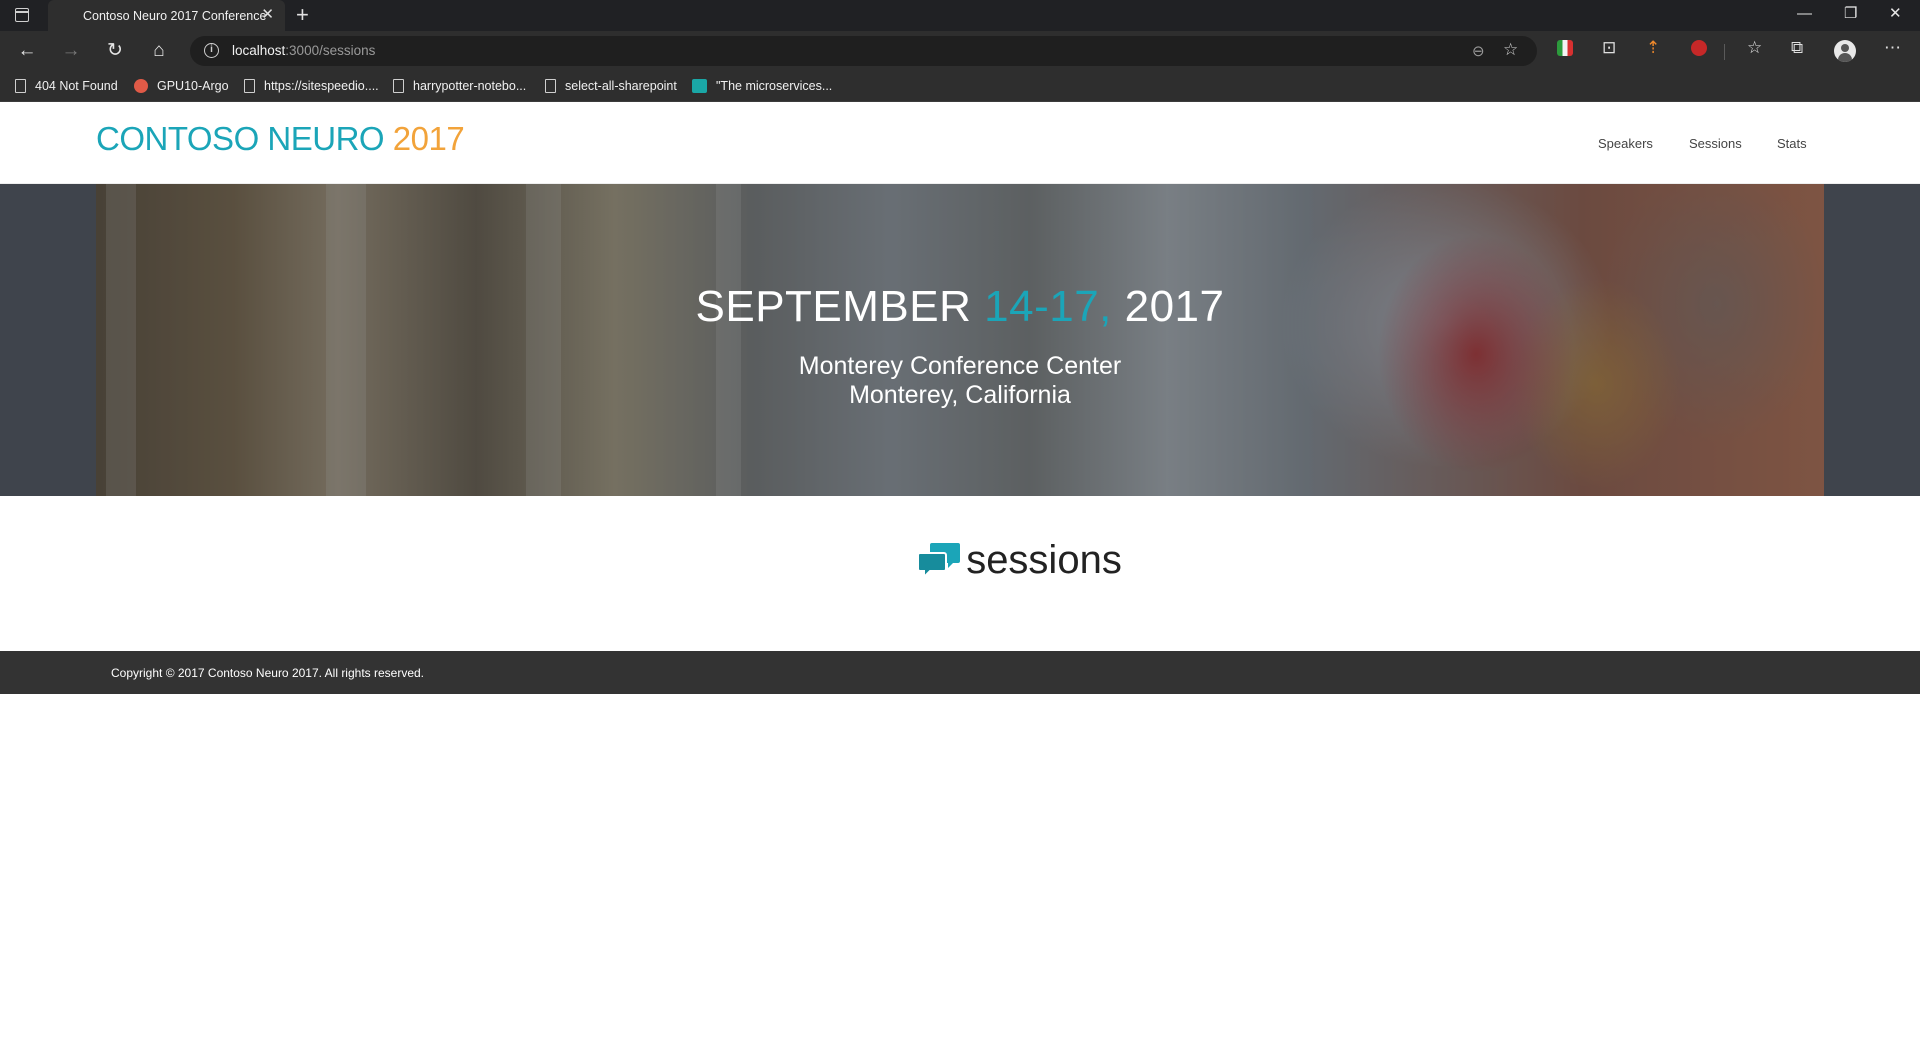  I want to click on nav-link-stats: Stats, so click(1792, 143).